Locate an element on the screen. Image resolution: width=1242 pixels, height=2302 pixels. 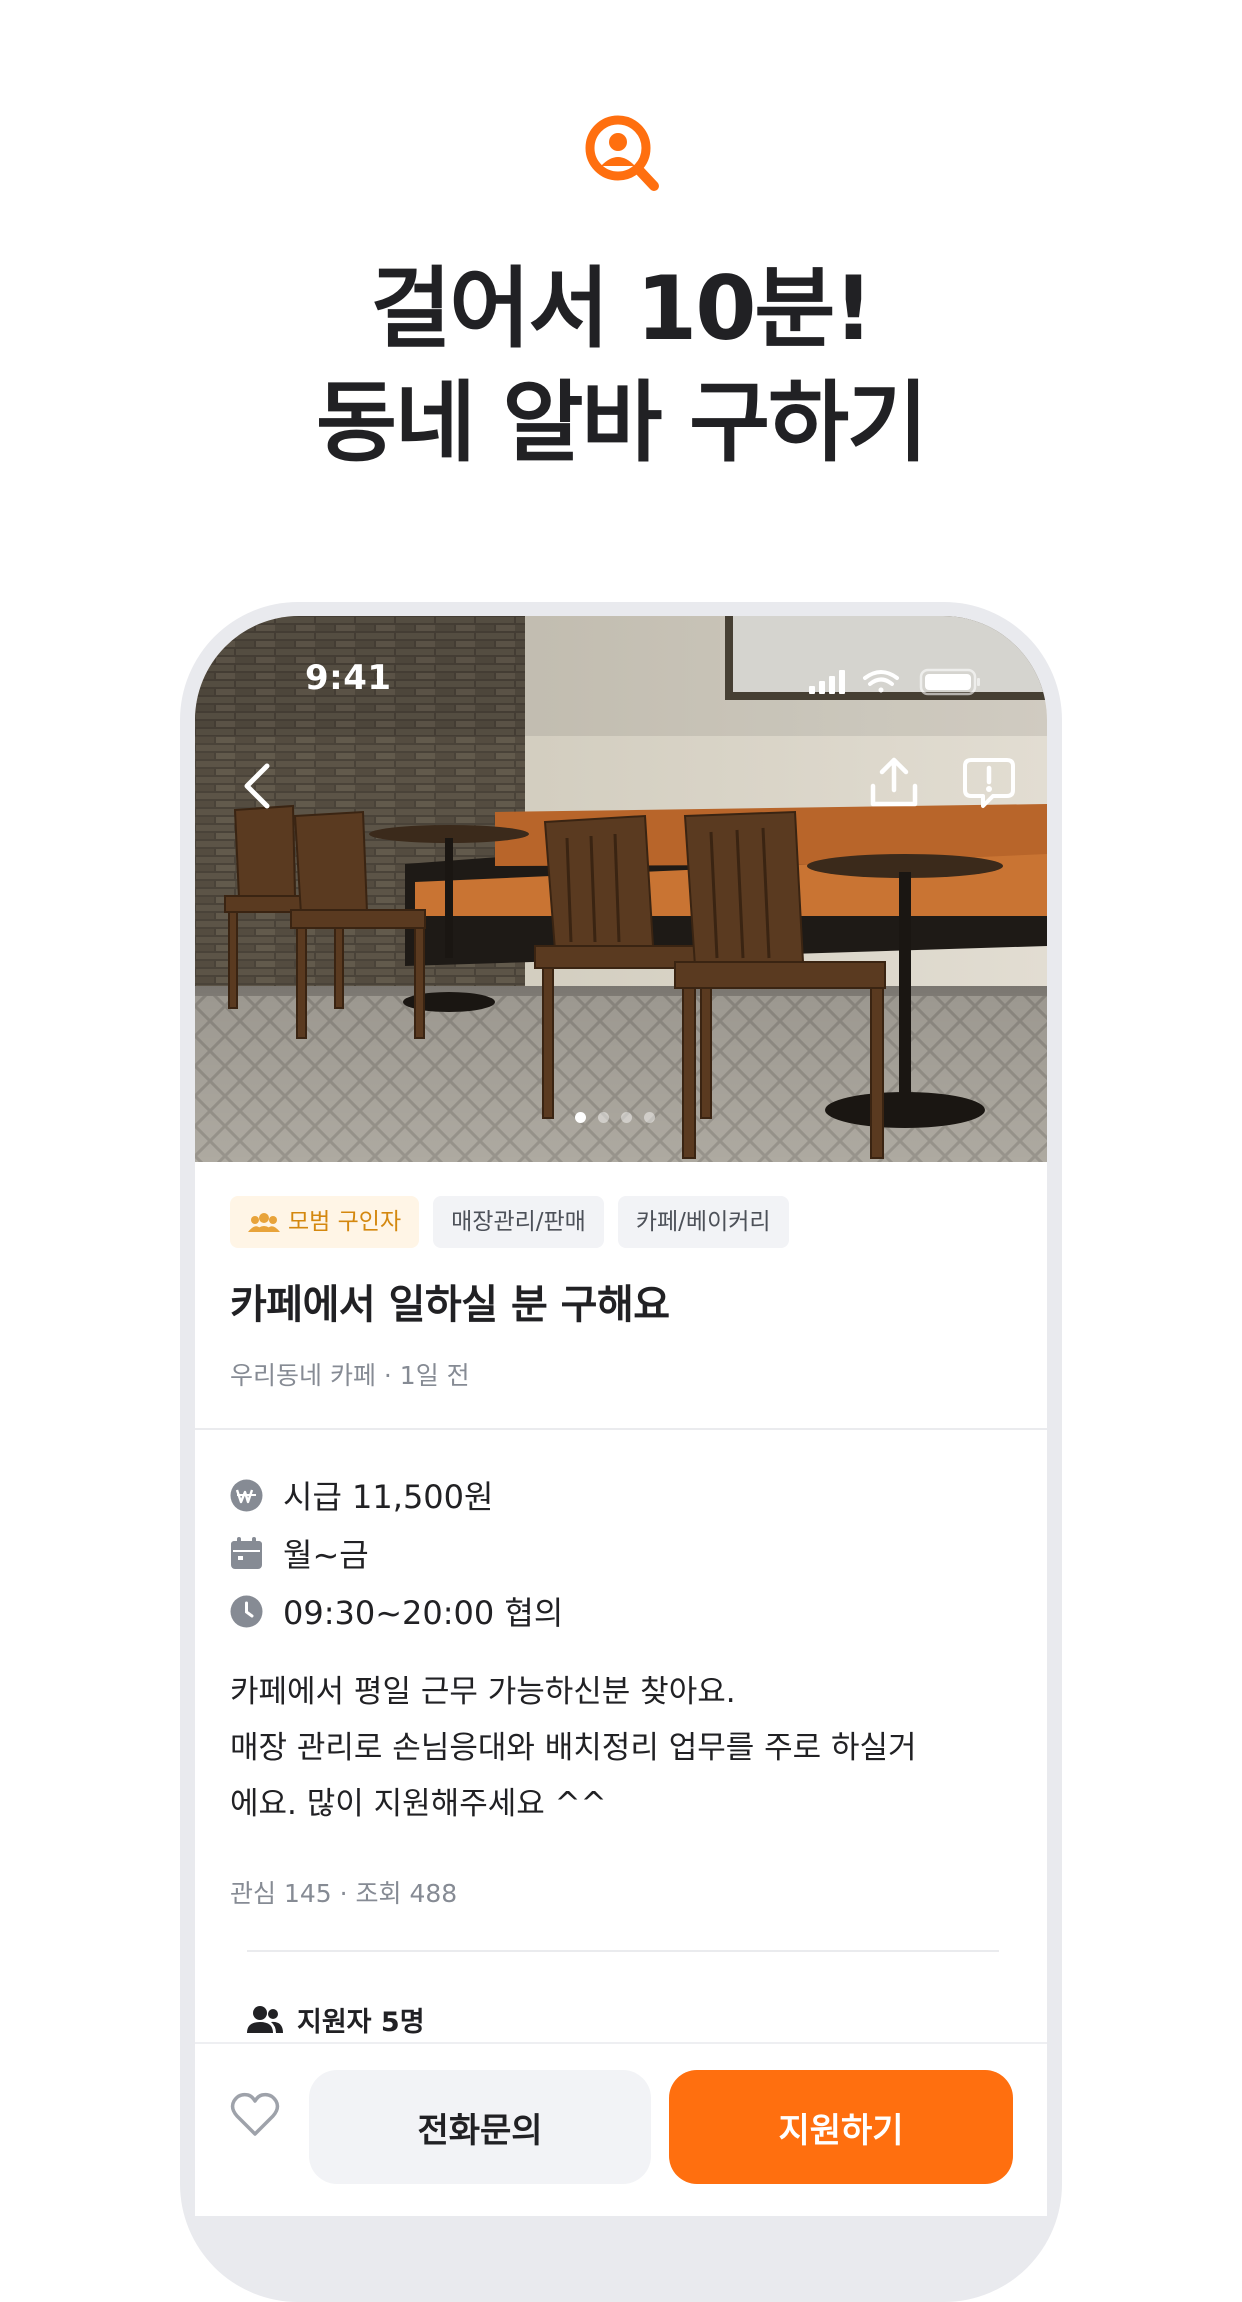
status-icons is located at coordinates (894, 682).